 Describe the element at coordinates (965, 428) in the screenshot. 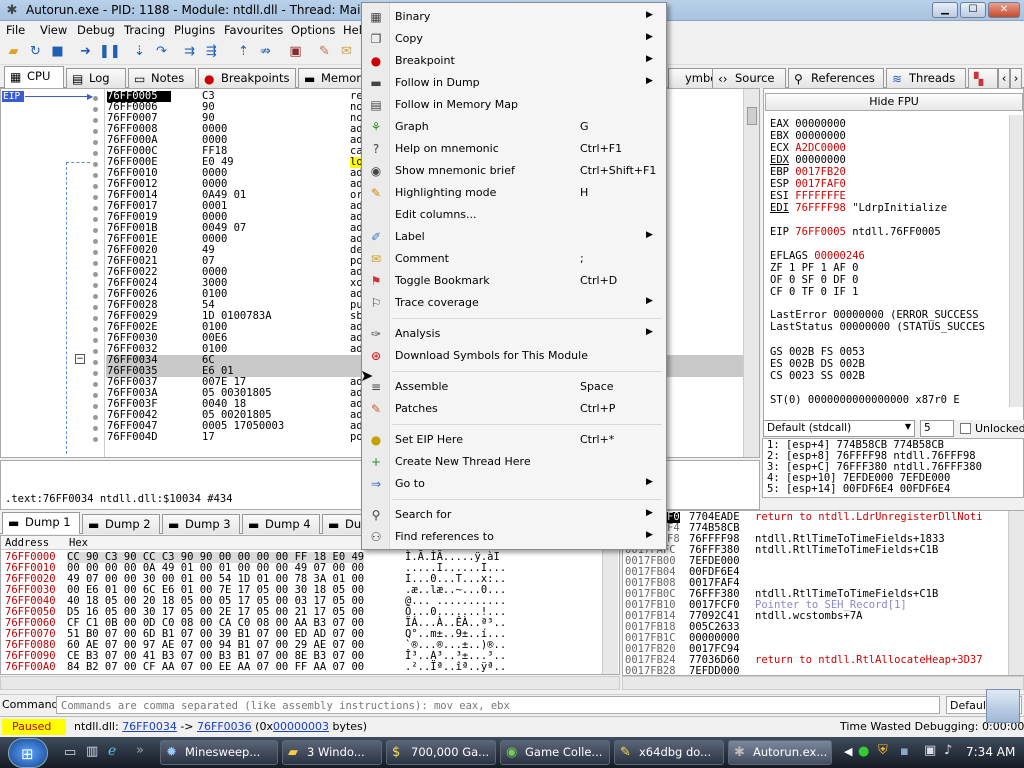

I see `unlocked-checkbox` at that location.